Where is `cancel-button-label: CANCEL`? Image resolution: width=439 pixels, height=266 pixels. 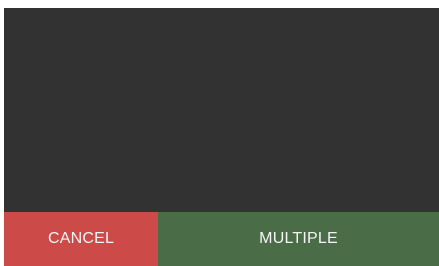 cancel-button-label: CANCEL is located at coordinates (81, 238).